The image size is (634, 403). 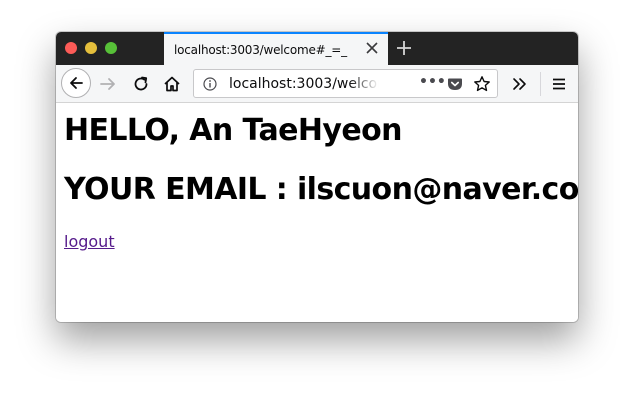 I want to click on pocket-icon, so click(x=455, y=84).